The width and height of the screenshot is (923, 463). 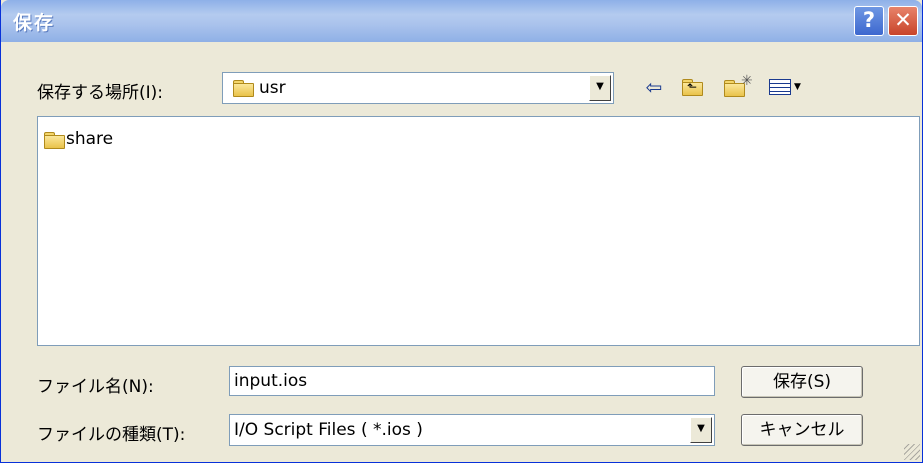 I want to click on list-item-share: share, so click(x=78, y=139).